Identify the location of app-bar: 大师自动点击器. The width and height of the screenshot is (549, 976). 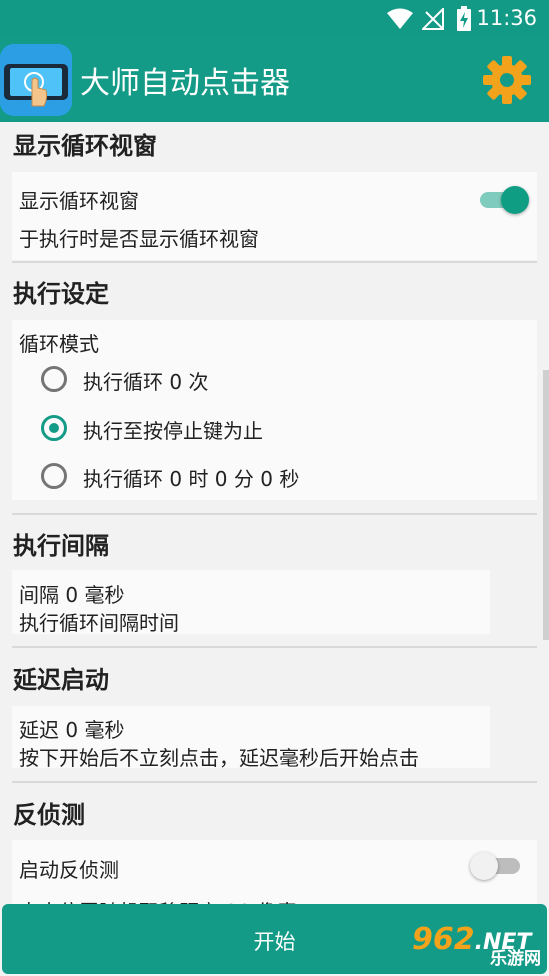
(274, 80).